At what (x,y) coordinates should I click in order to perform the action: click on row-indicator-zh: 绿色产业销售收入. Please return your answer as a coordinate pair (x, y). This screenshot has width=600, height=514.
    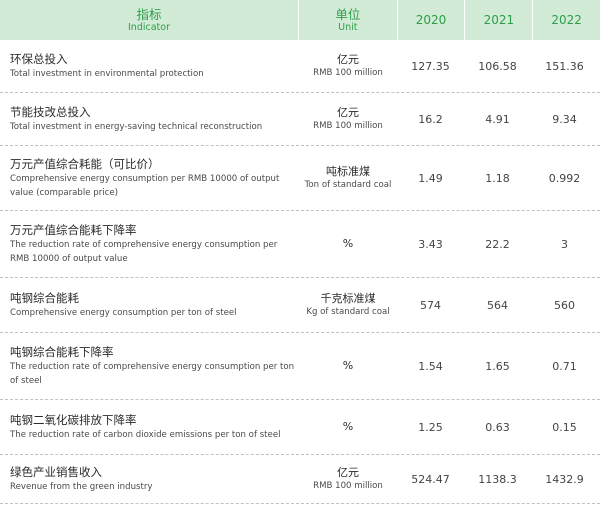
    Looking at the image, I should click on (56, 471).